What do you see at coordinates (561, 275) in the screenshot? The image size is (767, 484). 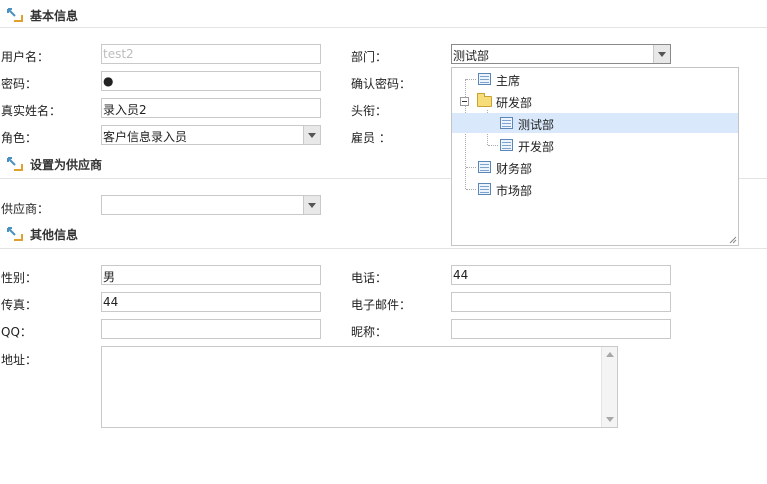 I see `phone-input: 44` at bounding box center [561, 275].